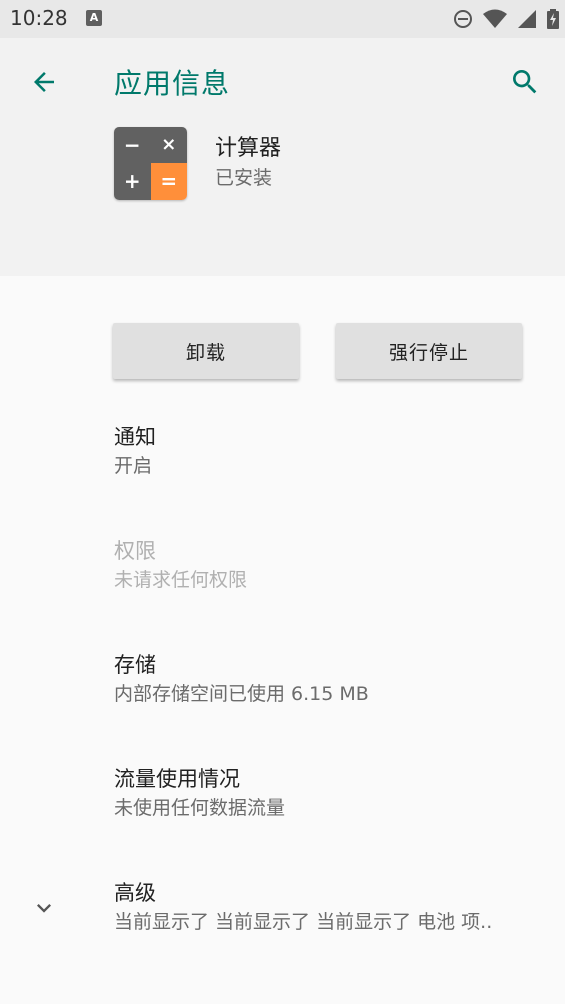 This screenshot has width=565, height=1004. I want to click on chevron-down-icon, so click(44, 908).